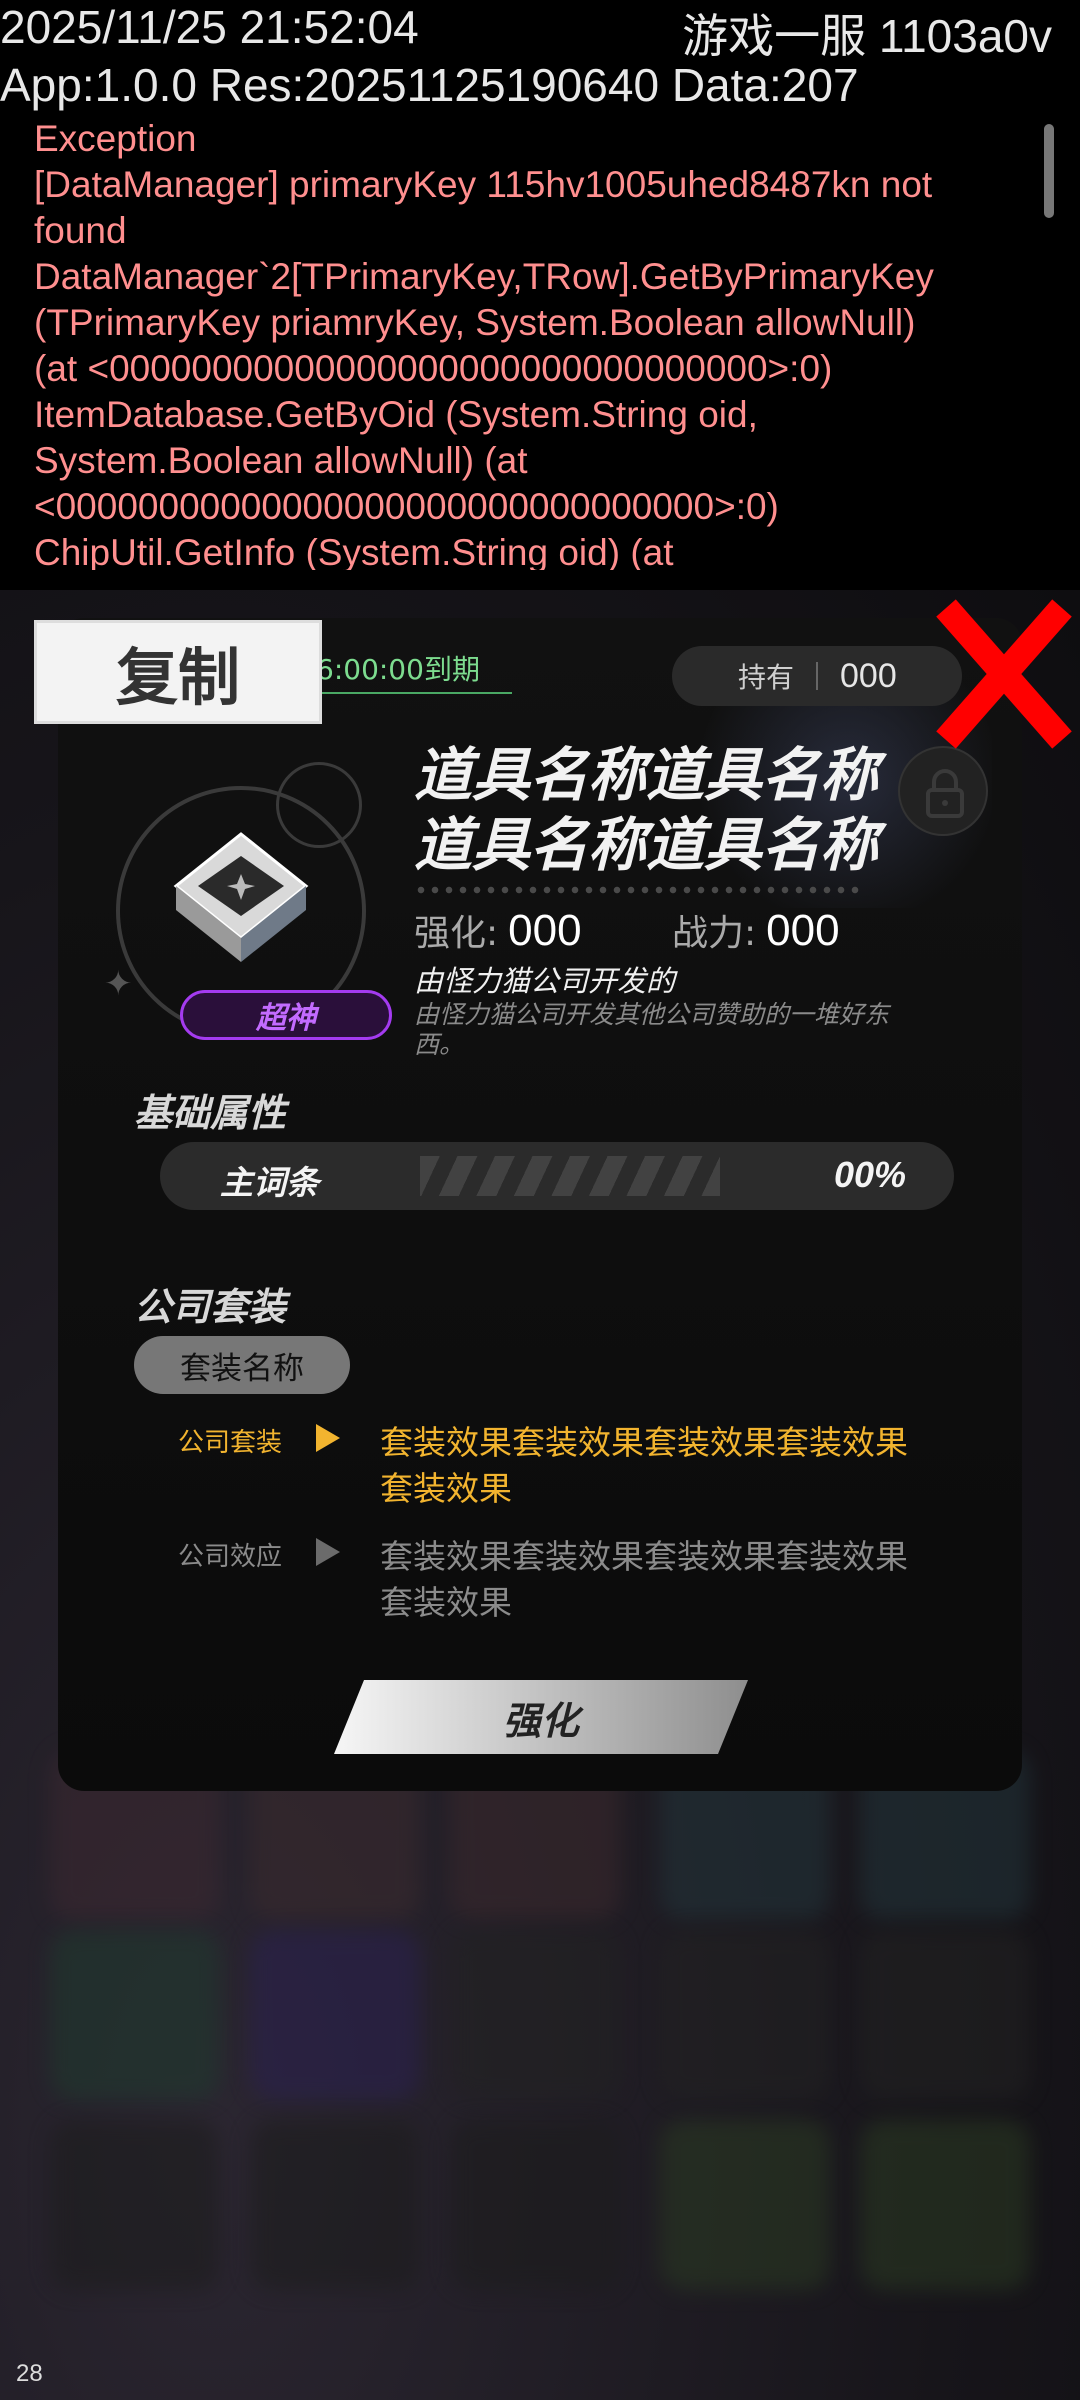 Image resolution: width=1080 pixels, height=2400 pixels. What do you see at coordinates (803, 930) in the screenshot?
I see `power-value: 000` at bounding box center [803, 930].